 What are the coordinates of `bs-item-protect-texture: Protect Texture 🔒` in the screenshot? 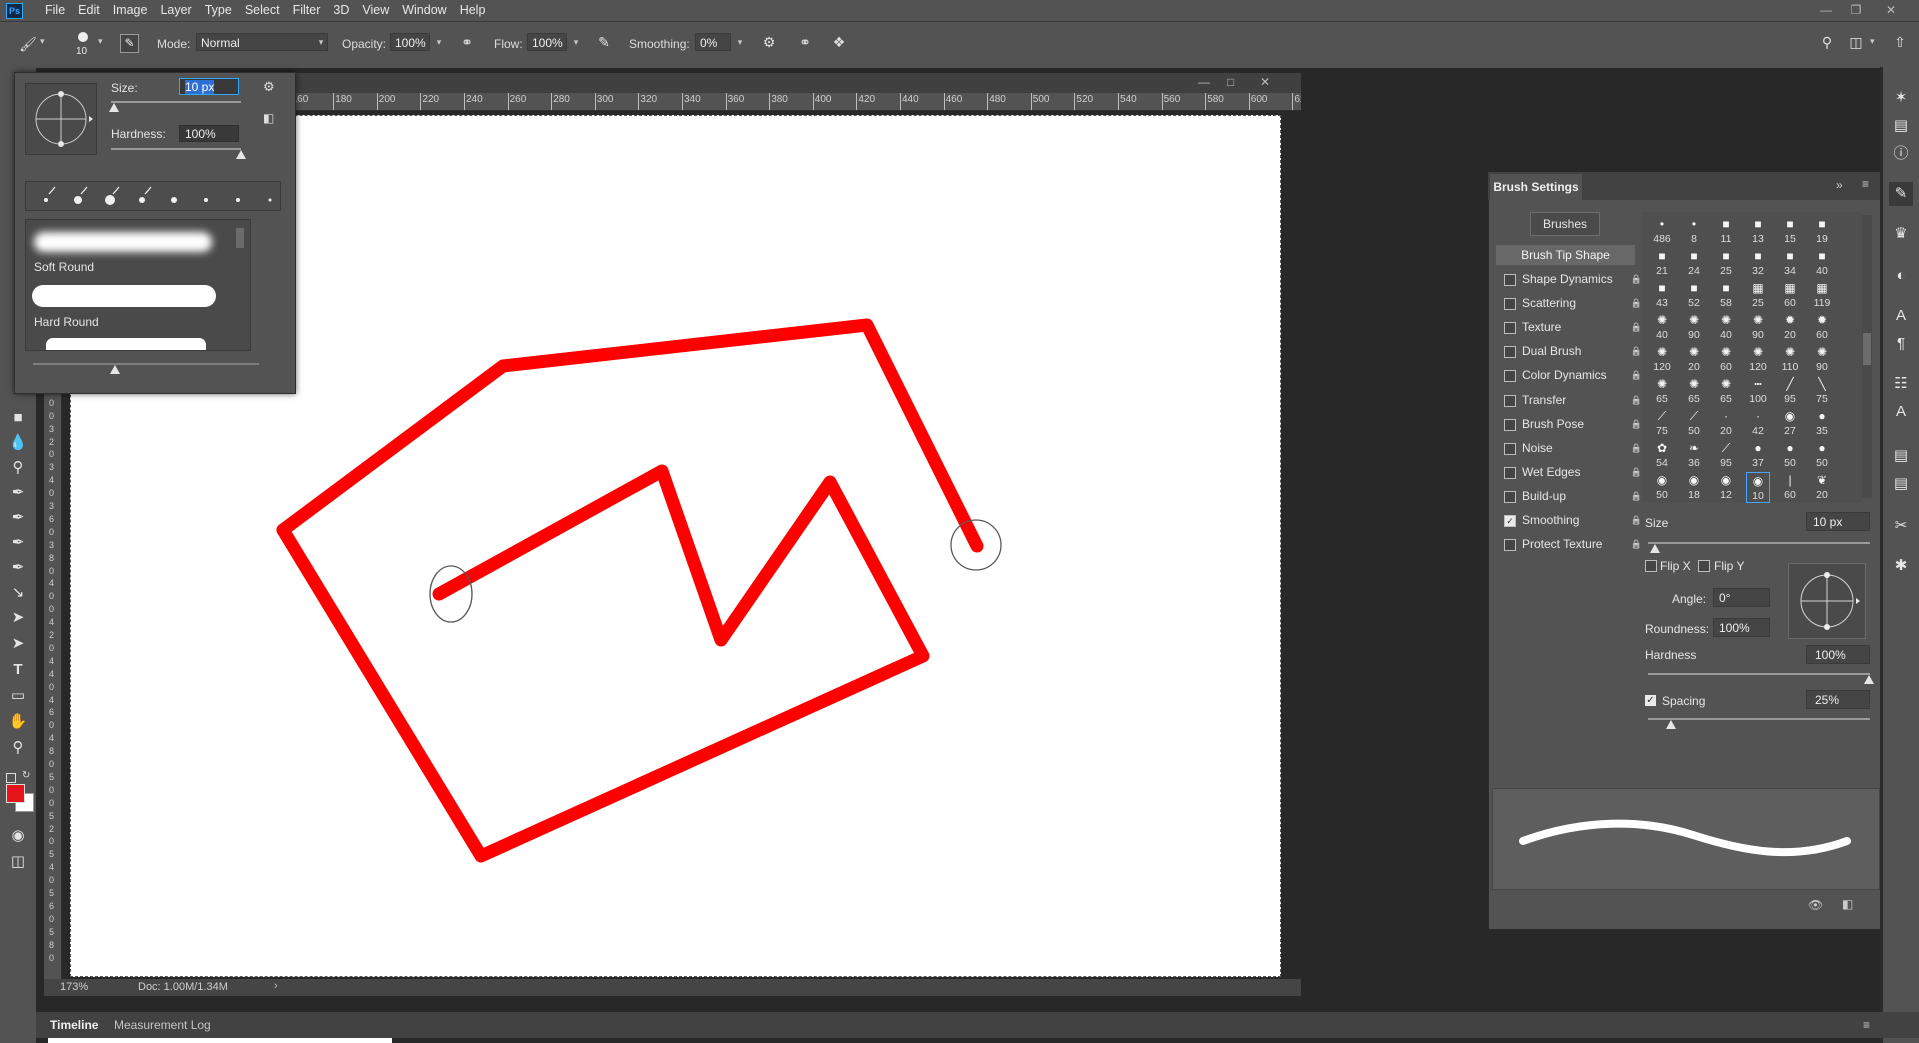 It's located at (1569, 544).